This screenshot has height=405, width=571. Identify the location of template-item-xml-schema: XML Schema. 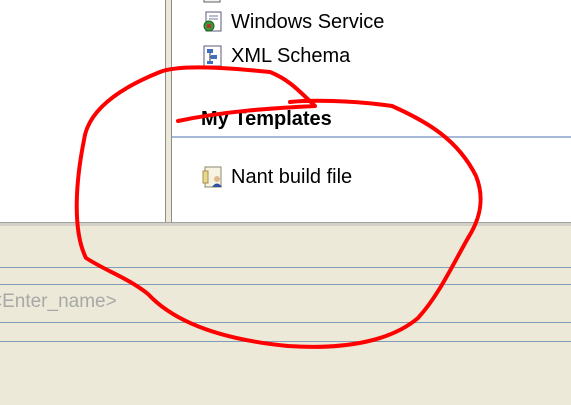
(275, 56).